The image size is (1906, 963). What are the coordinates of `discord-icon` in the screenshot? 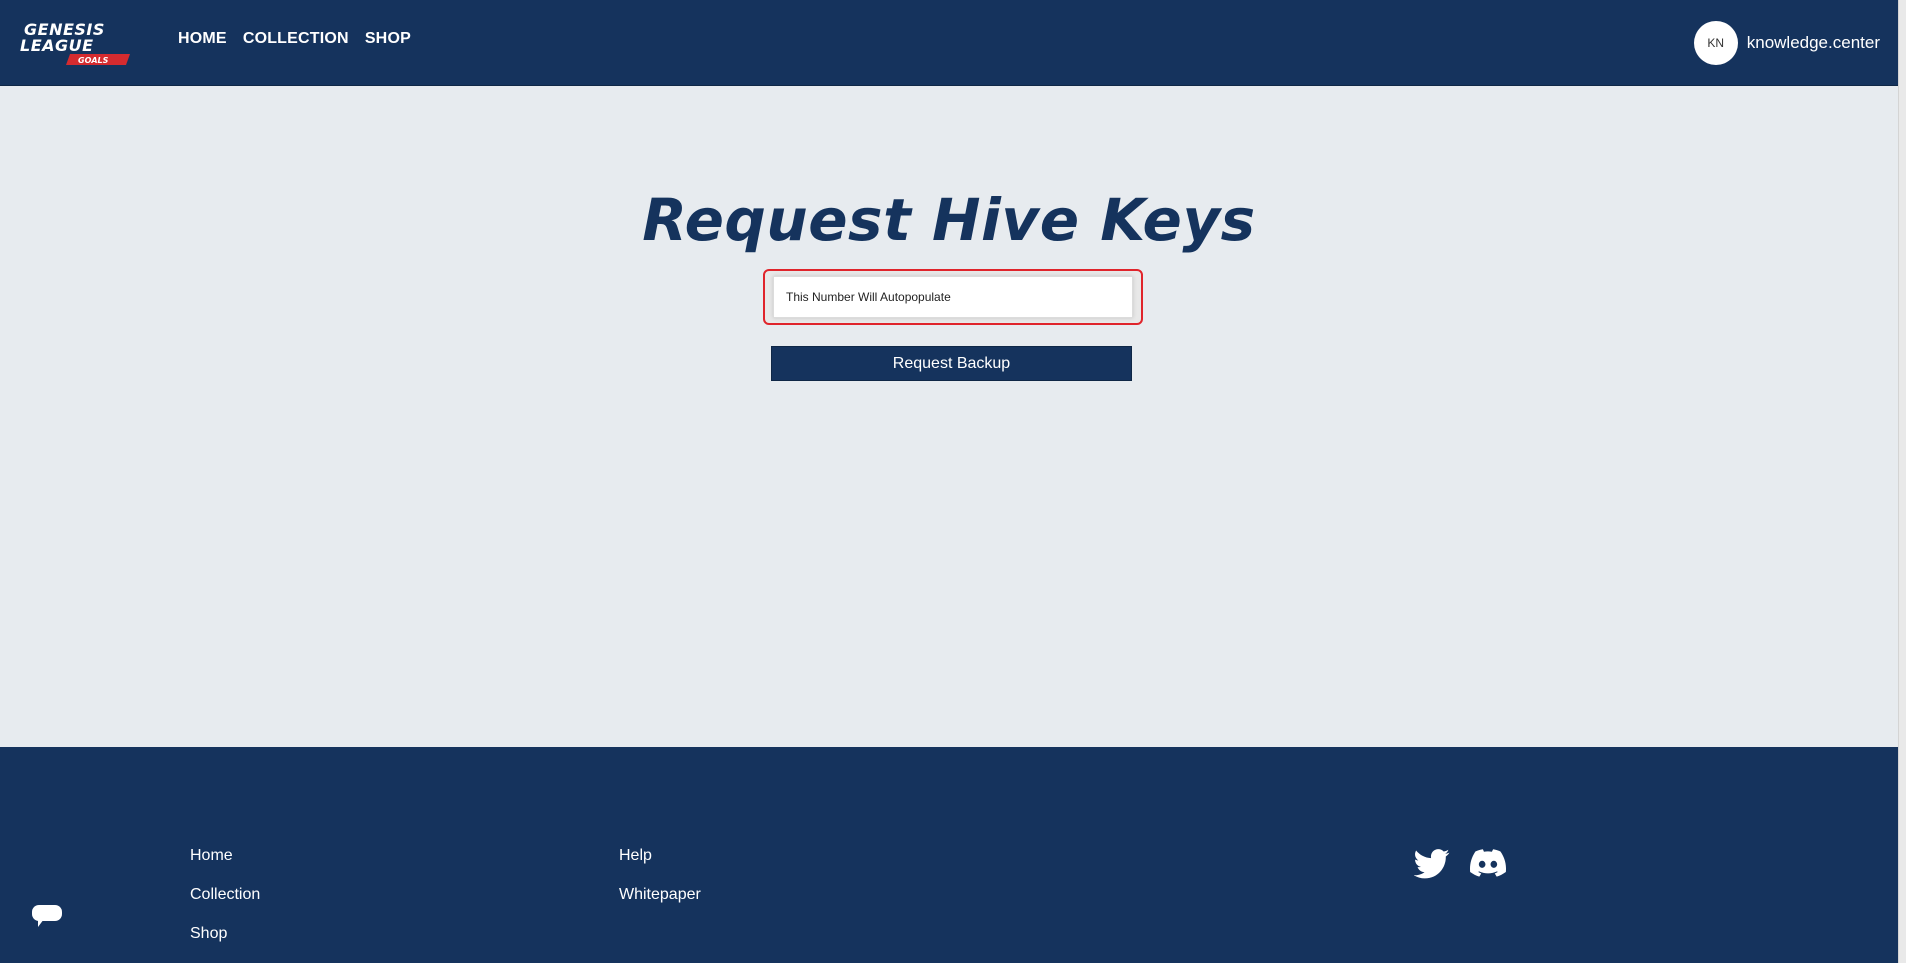 It's located at (1488, 864).